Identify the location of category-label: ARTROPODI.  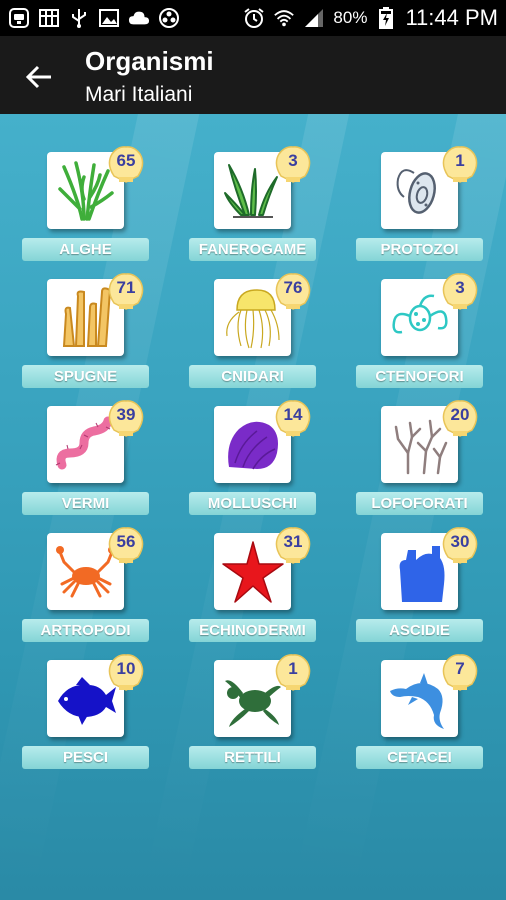
(85, 630).